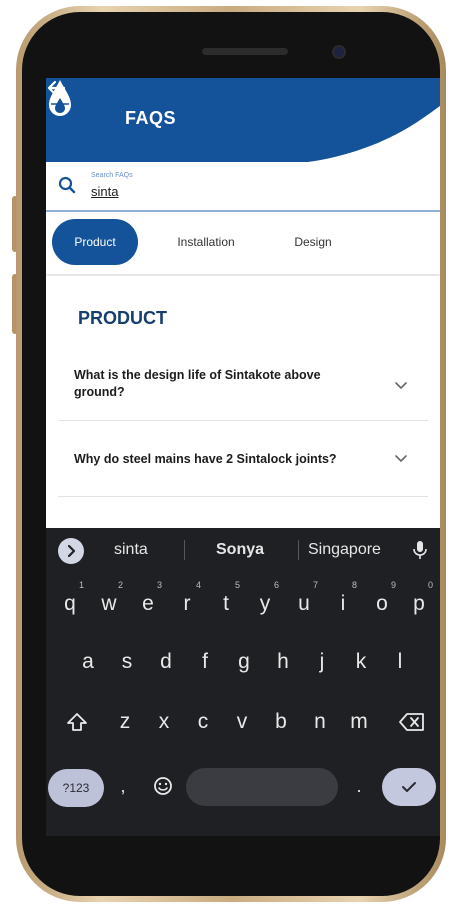 This screenshot has width=450, height=908. I want to click on key-n: n, so click(320, 722).